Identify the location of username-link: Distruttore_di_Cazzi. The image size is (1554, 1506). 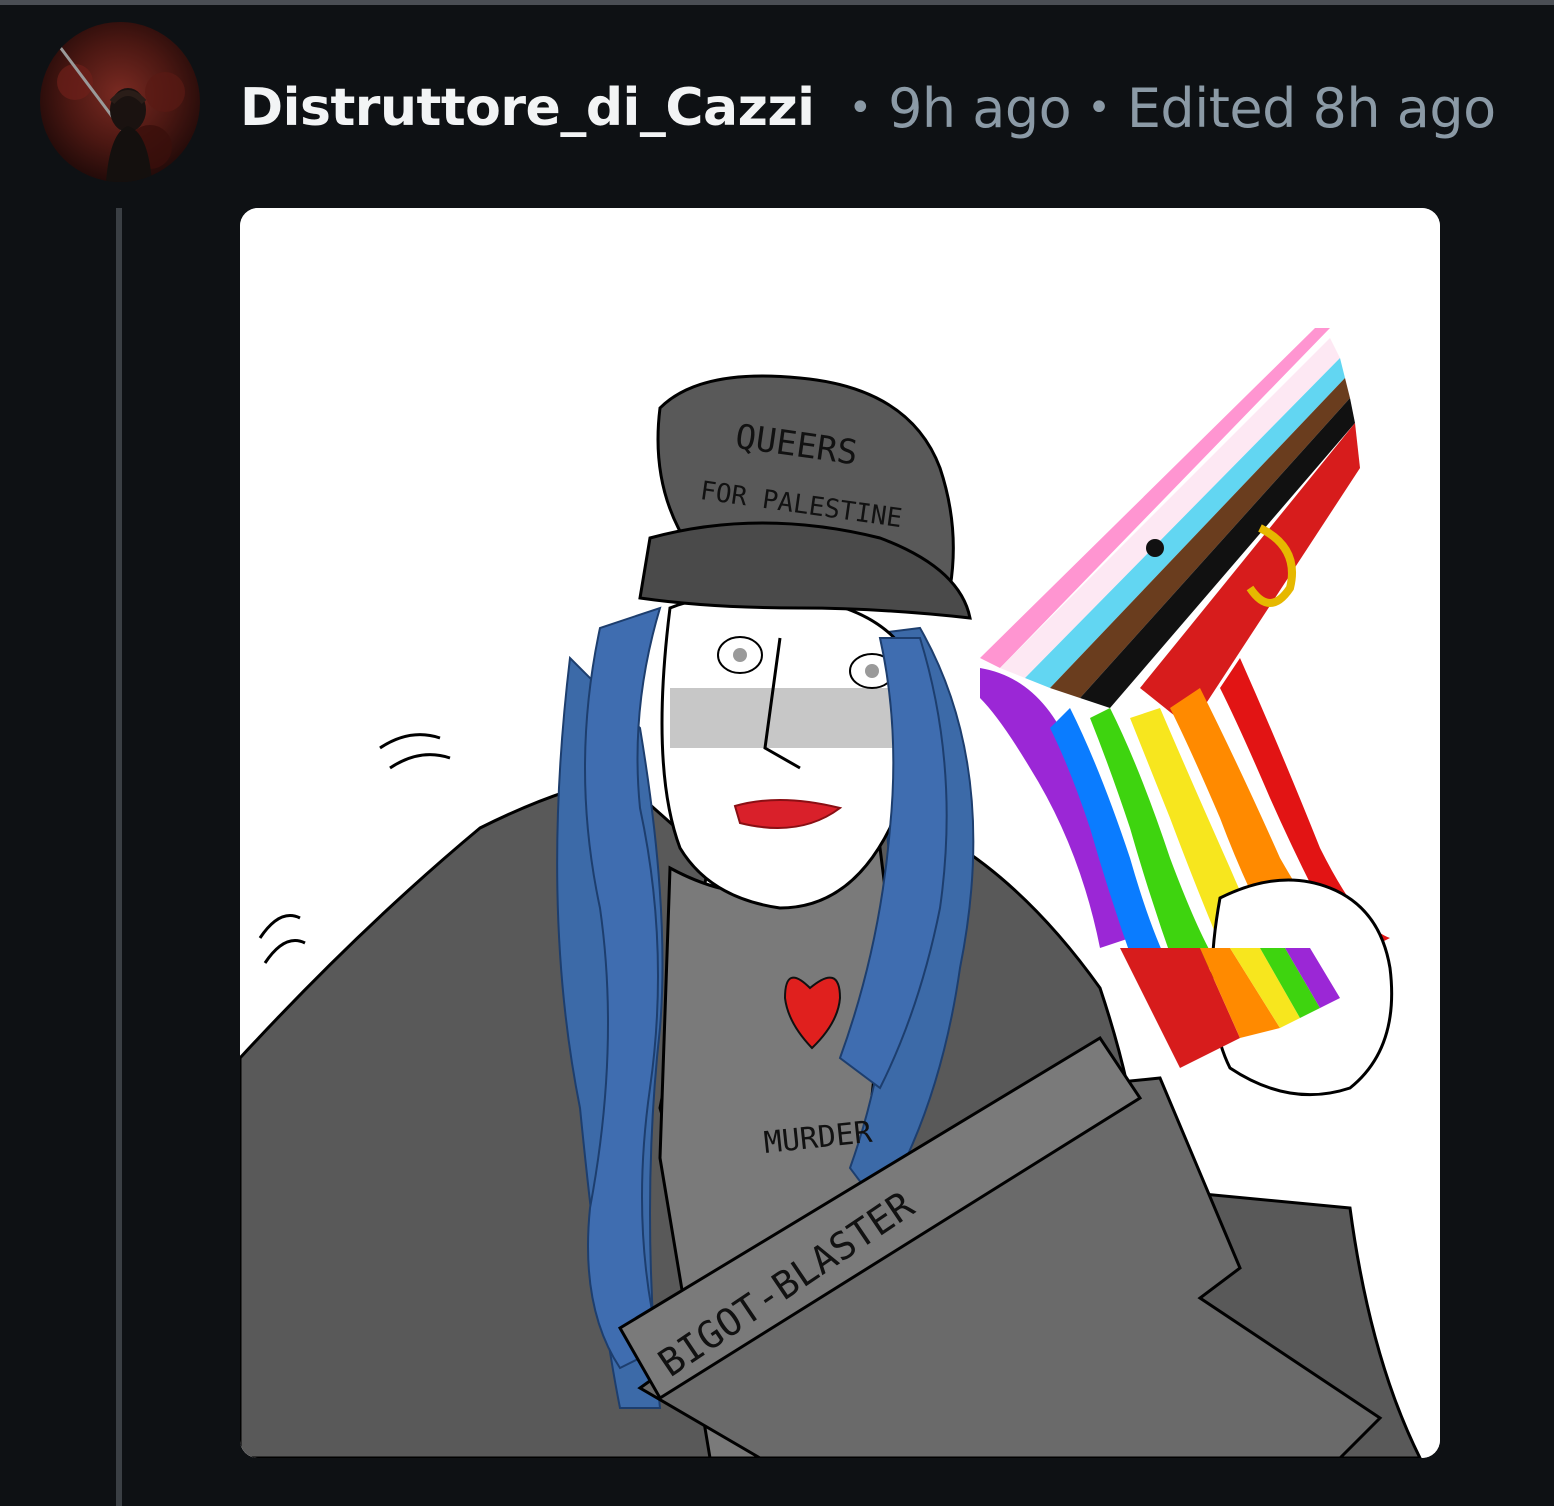
(527, 108).